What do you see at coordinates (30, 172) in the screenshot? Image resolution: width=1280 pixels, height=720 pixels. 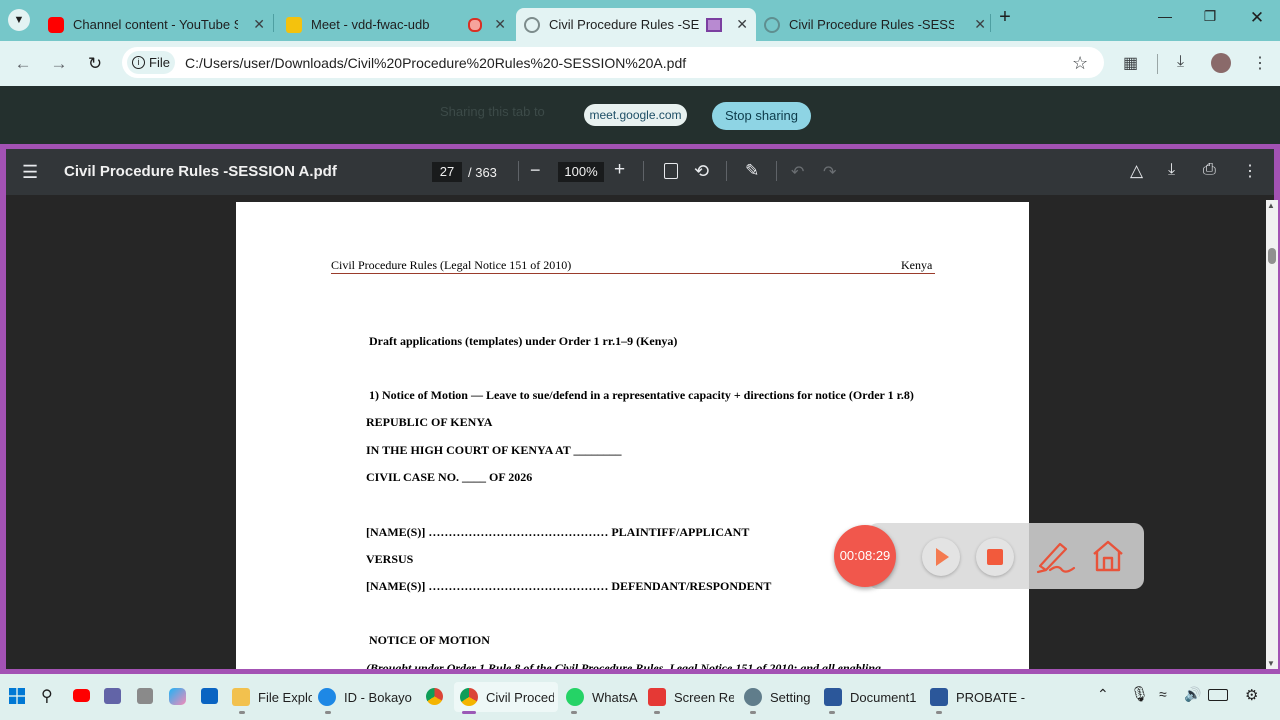 I see `menu-icon: ☰` at bounding box center [30, 172].